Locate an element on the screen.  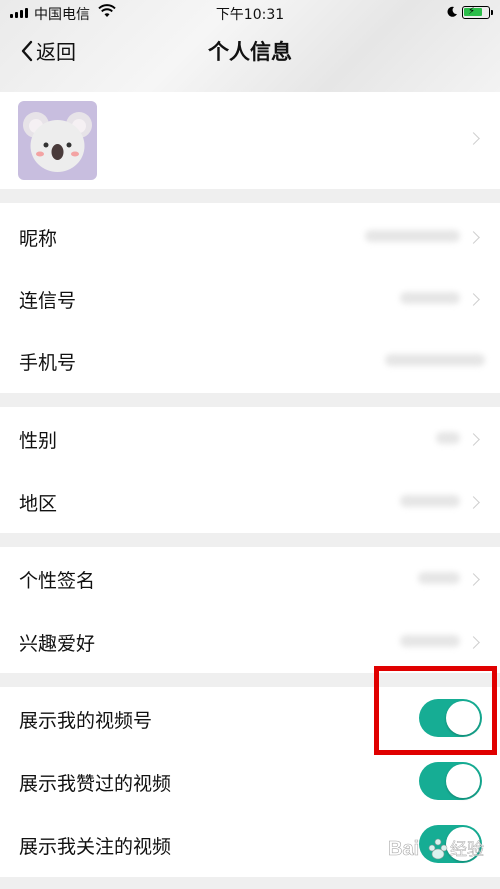
gender-region-section: 性别 地区 is located at coordinates (250, 470).